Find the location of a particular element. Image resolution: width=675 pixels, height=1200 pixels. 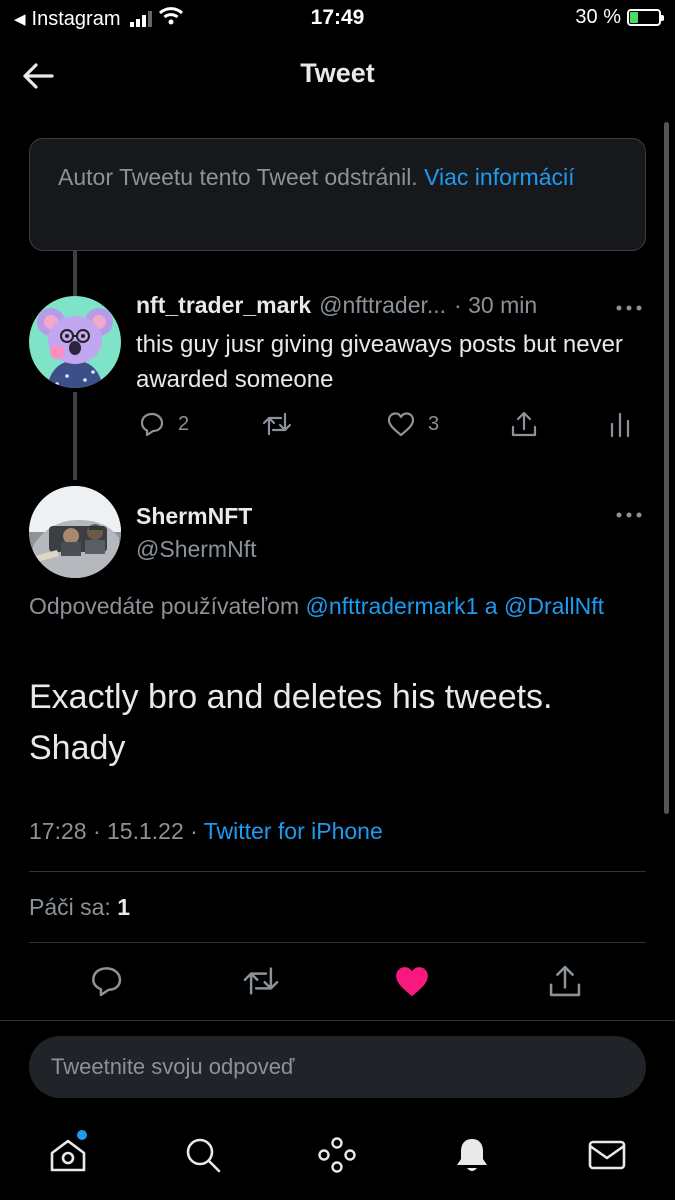

reply-button is located at coordinates (106, 981).